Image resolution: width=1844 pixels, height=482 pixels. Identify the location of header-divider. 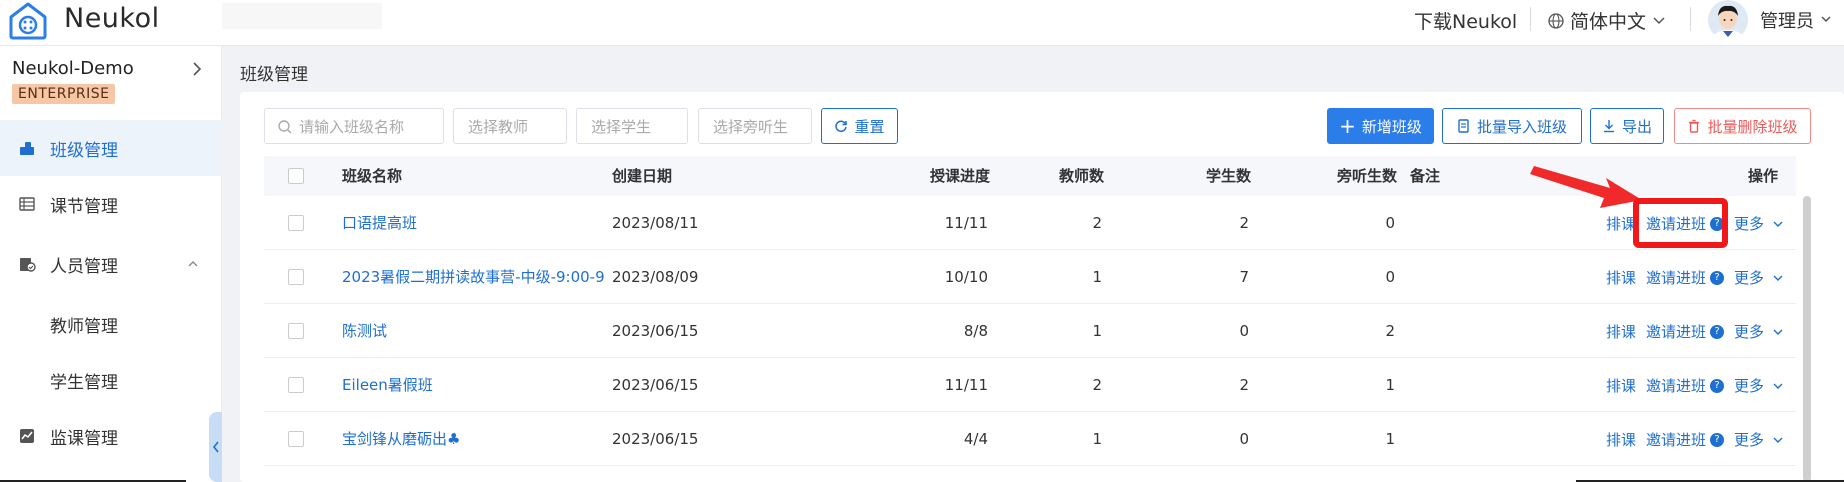
(1530, 19).